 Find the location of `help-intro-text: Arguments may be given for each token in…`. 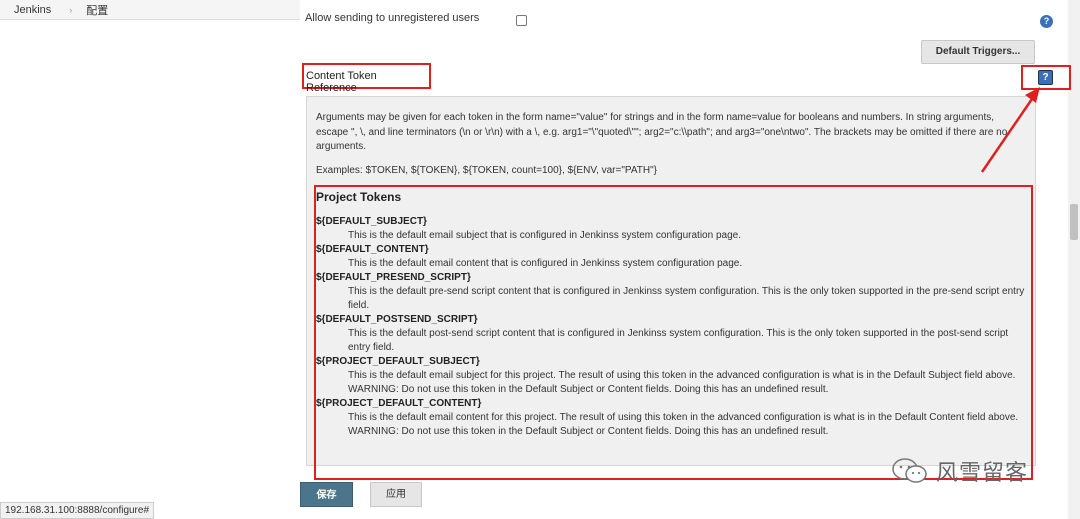

help-intro-text: Arguments may be given for each token in… is located at coordinates (662, 132).